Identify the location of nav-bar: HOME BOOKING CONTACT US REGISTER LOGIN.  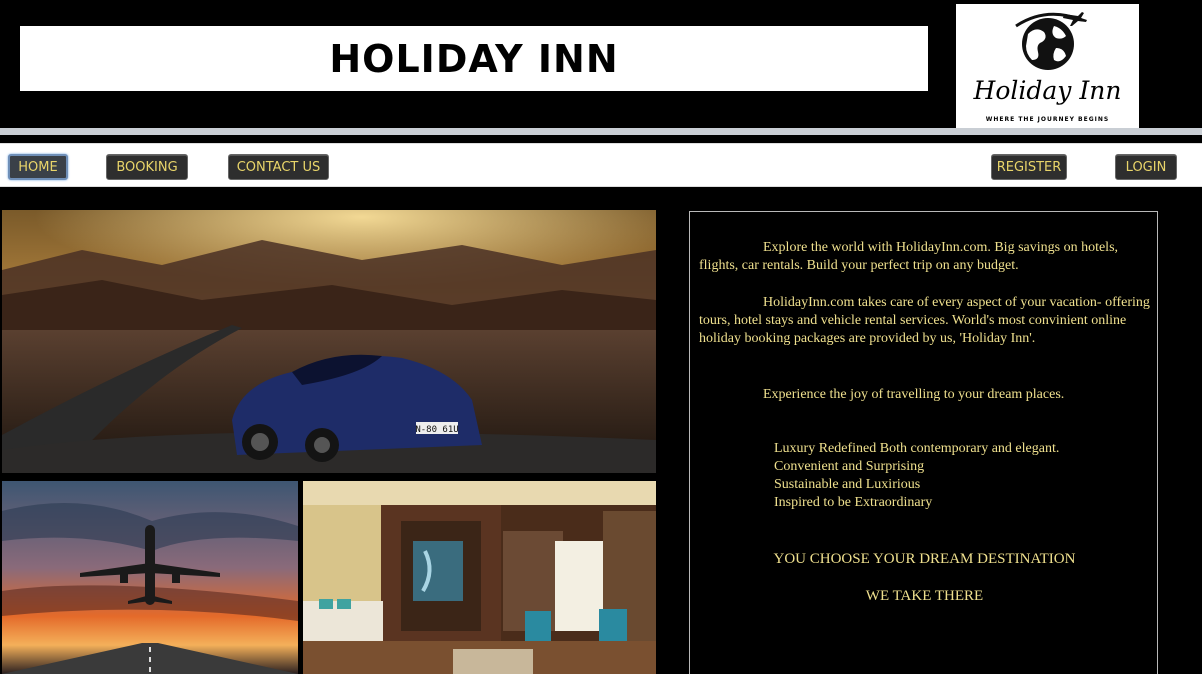
(601, 165).